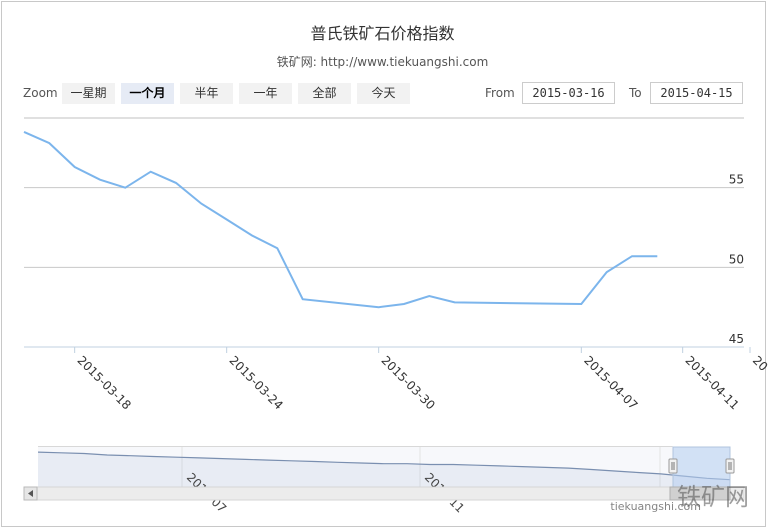 The height and width of the screenshot is (530, 769). What do you see at coordinates (256, 382) in the screenshot?
I see `x-tick-label: 2015-03-24` at bounding box center [256, 382].